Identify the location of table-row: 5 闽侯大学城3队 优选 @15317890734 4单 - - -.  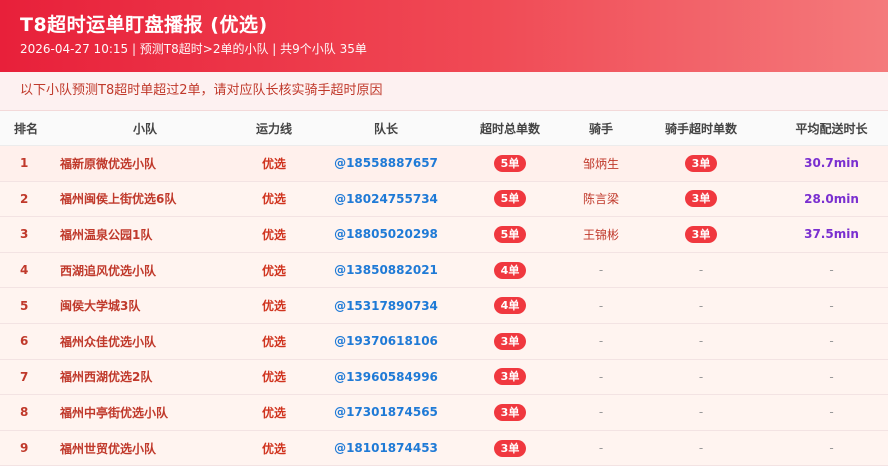
(444, 305).